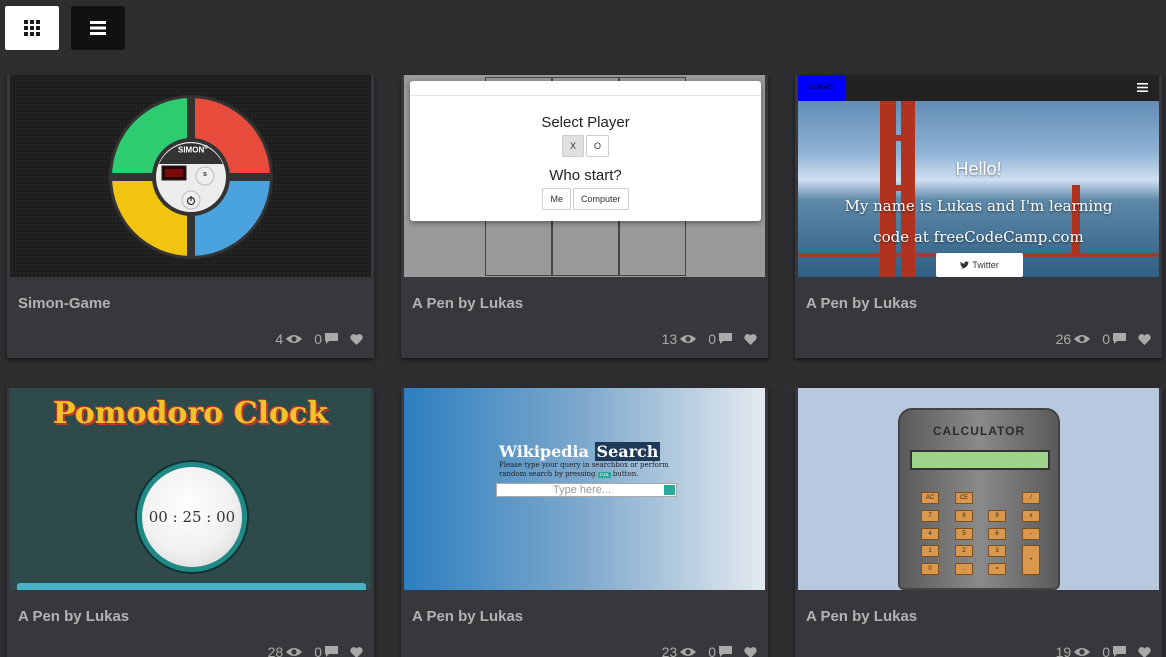 The width and height of the screenshot is (1166, 657). What do you see at coordinates (669, 339) in the screenshot?
I see `views-count: 13` at bounding box center [669, 339].